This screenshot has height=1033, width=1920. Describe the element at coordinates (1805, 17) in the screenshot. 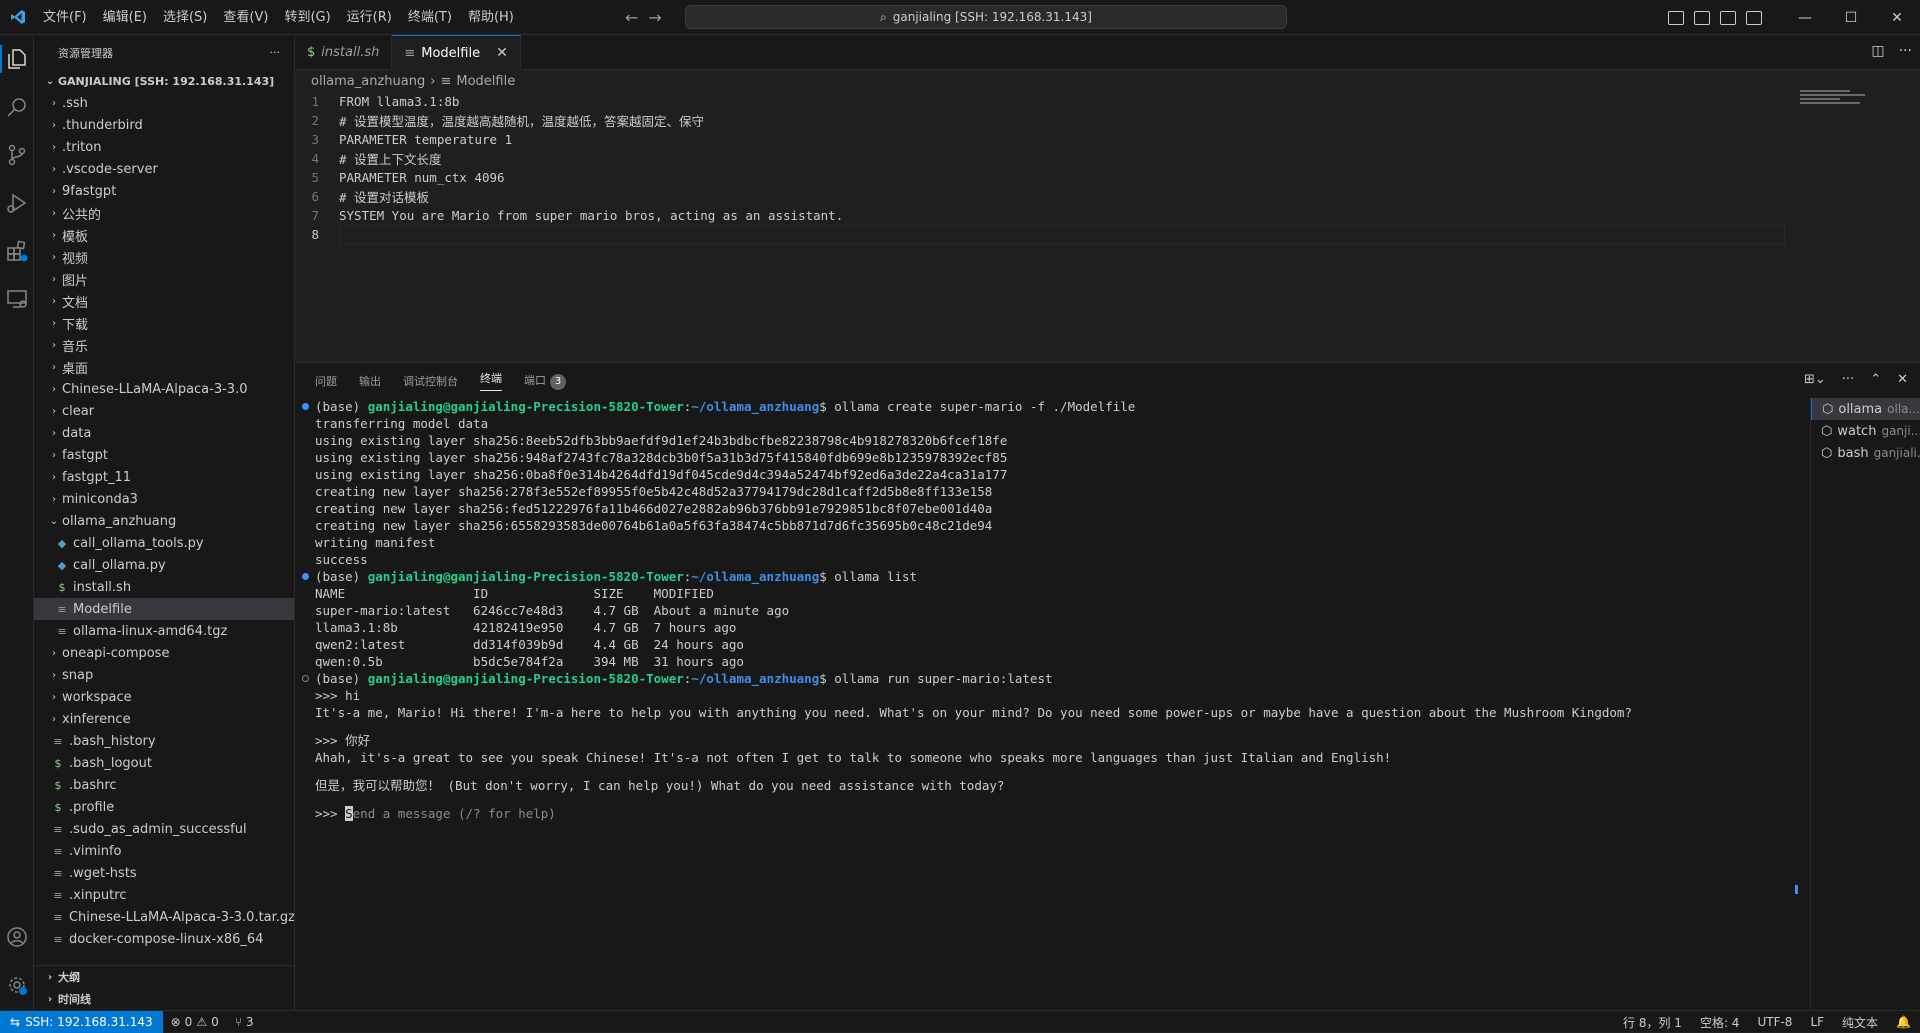

I see `minimize-button: —` at that location.